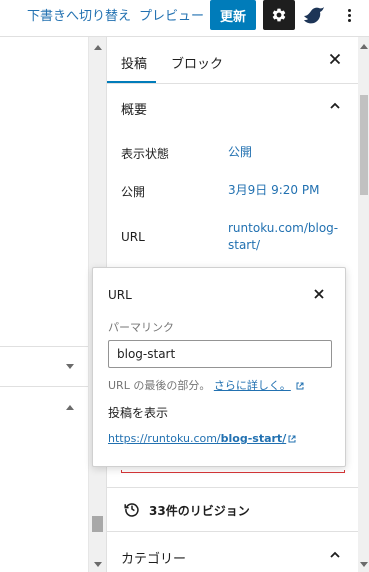  Describe the element at coordinates (206, 385) in the screenshot. I see `permalink-help: URL の最後の部分。 さらに詳しく。` at that location.